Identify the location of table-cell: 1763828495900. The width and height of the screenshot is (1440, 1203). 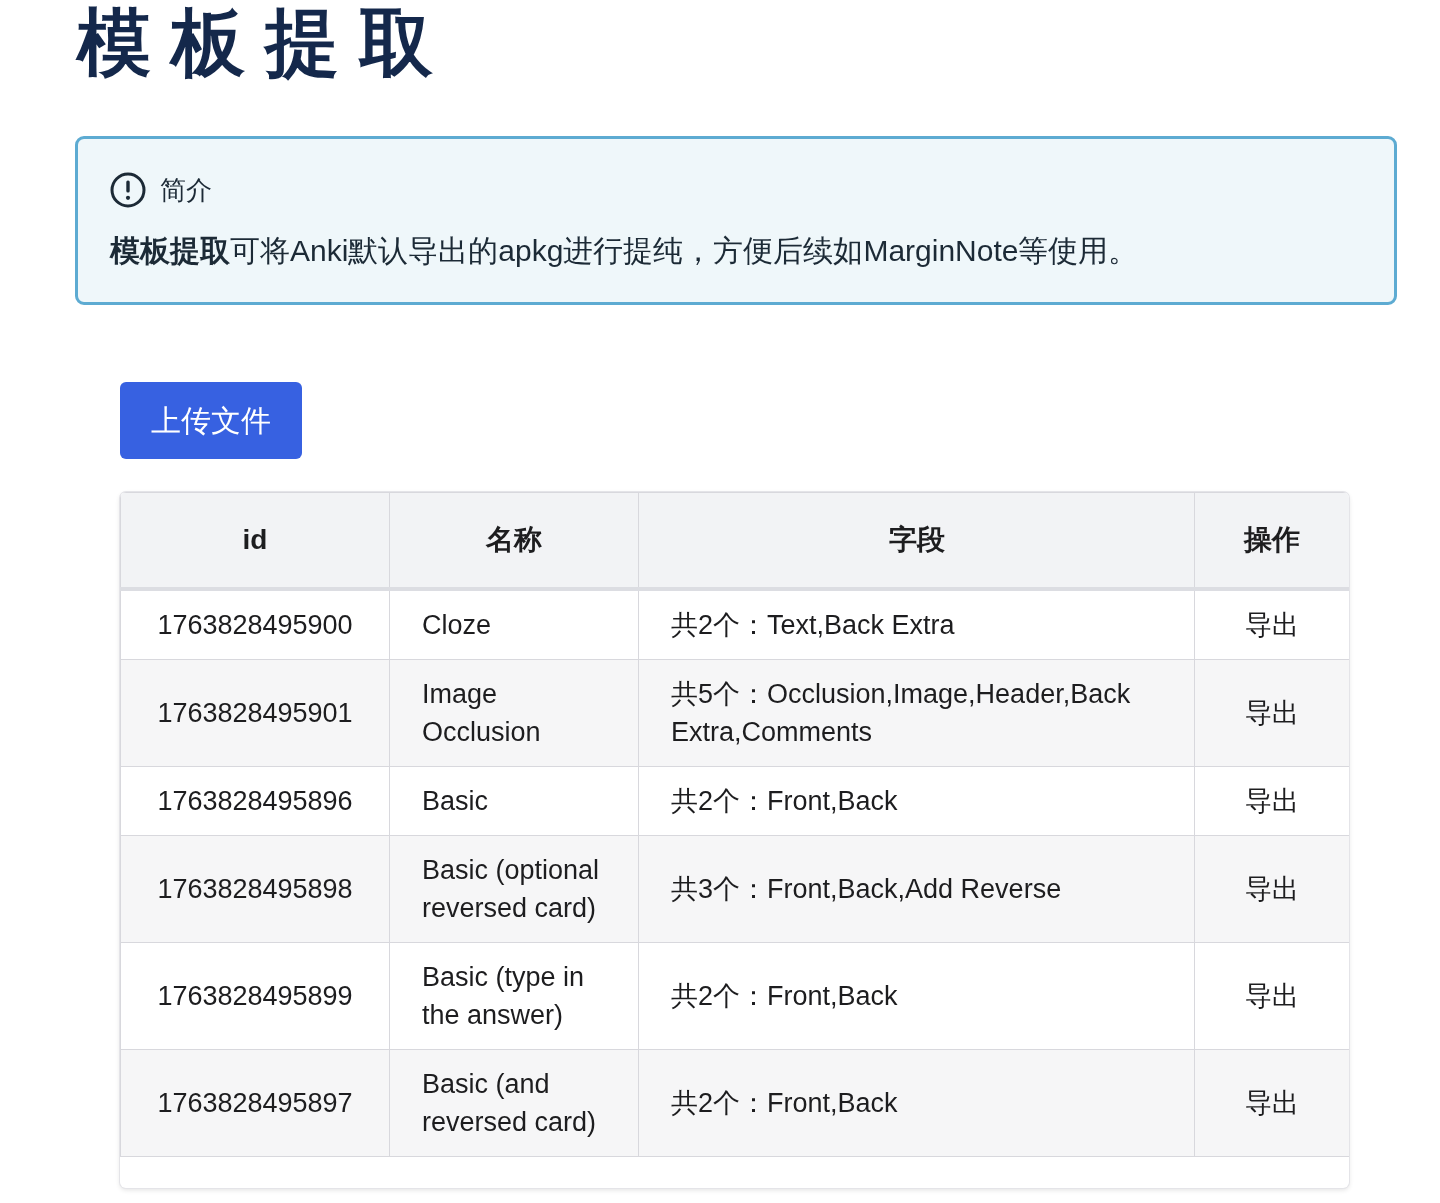
(255, 623).